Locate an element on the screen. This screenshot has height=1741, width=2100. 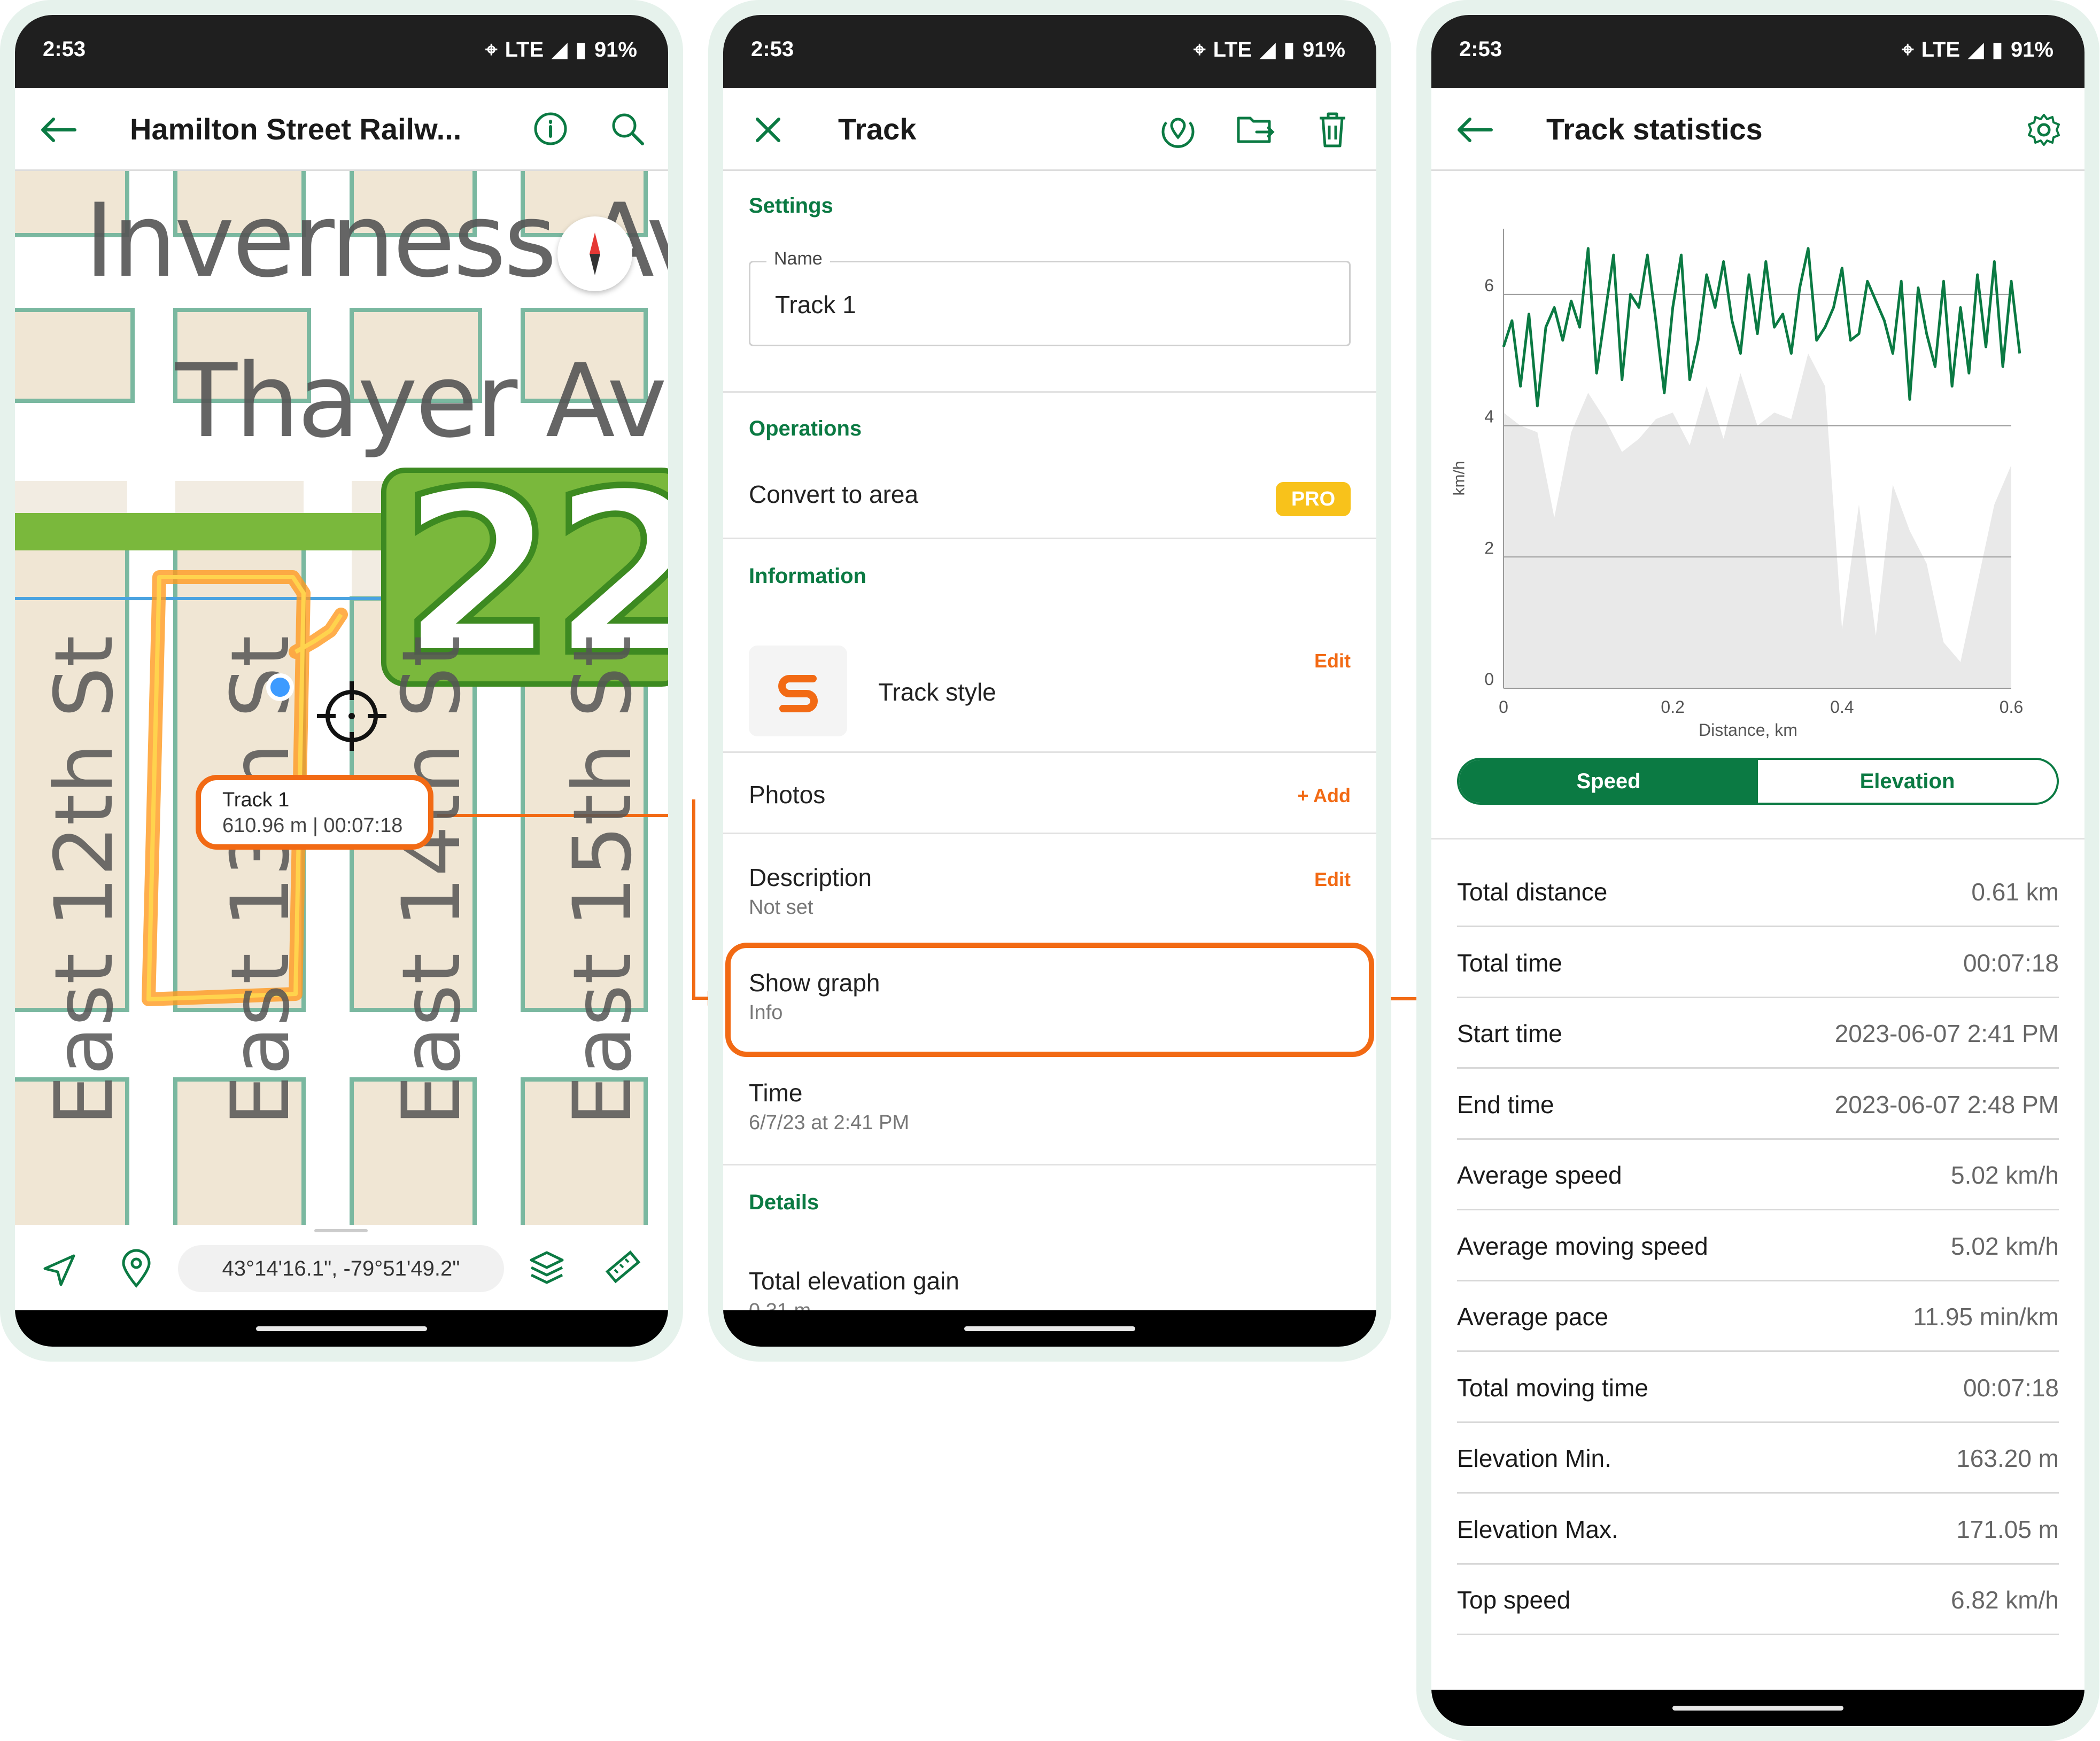
current-location-dot is located at coordinates (280, 687).